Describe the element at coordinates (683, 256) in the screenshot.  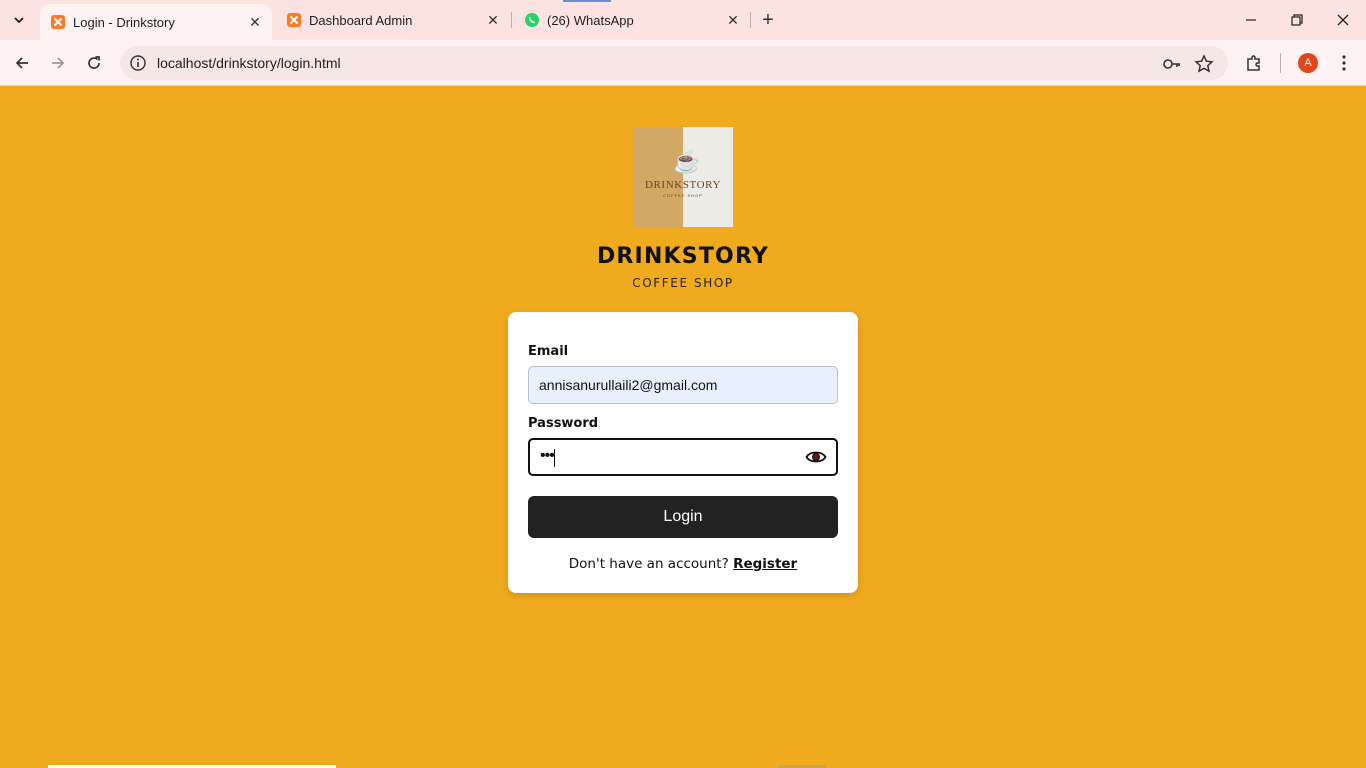
I see `page-title: DRINKSTORY` at that location.